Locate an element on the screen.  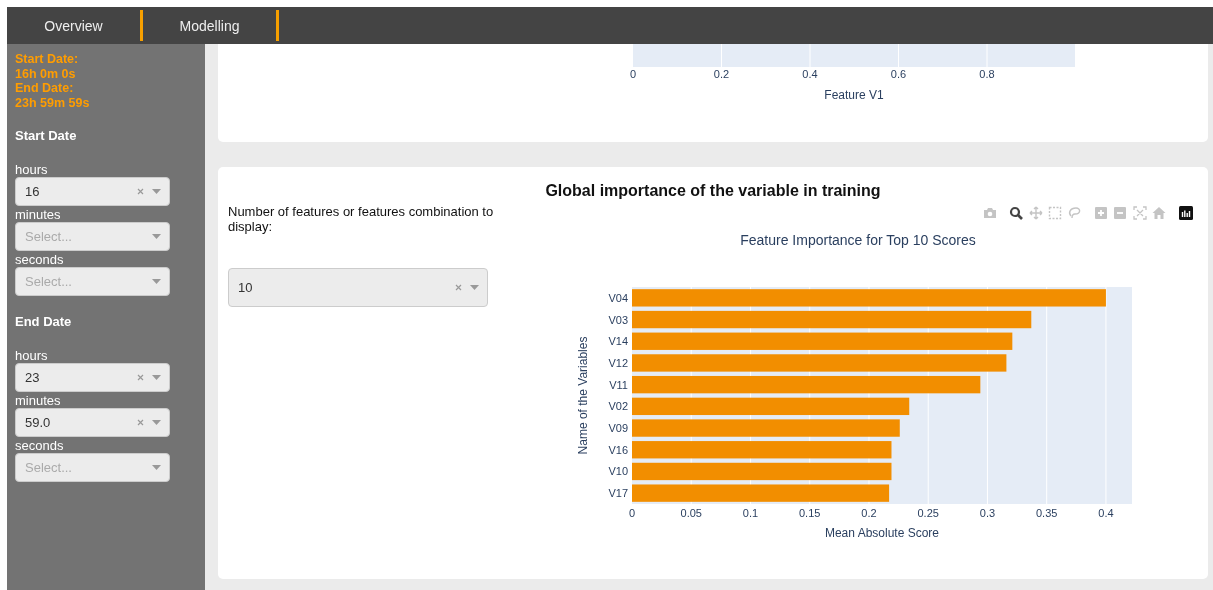
category-label: V14 is located at coordinates (618, 341).